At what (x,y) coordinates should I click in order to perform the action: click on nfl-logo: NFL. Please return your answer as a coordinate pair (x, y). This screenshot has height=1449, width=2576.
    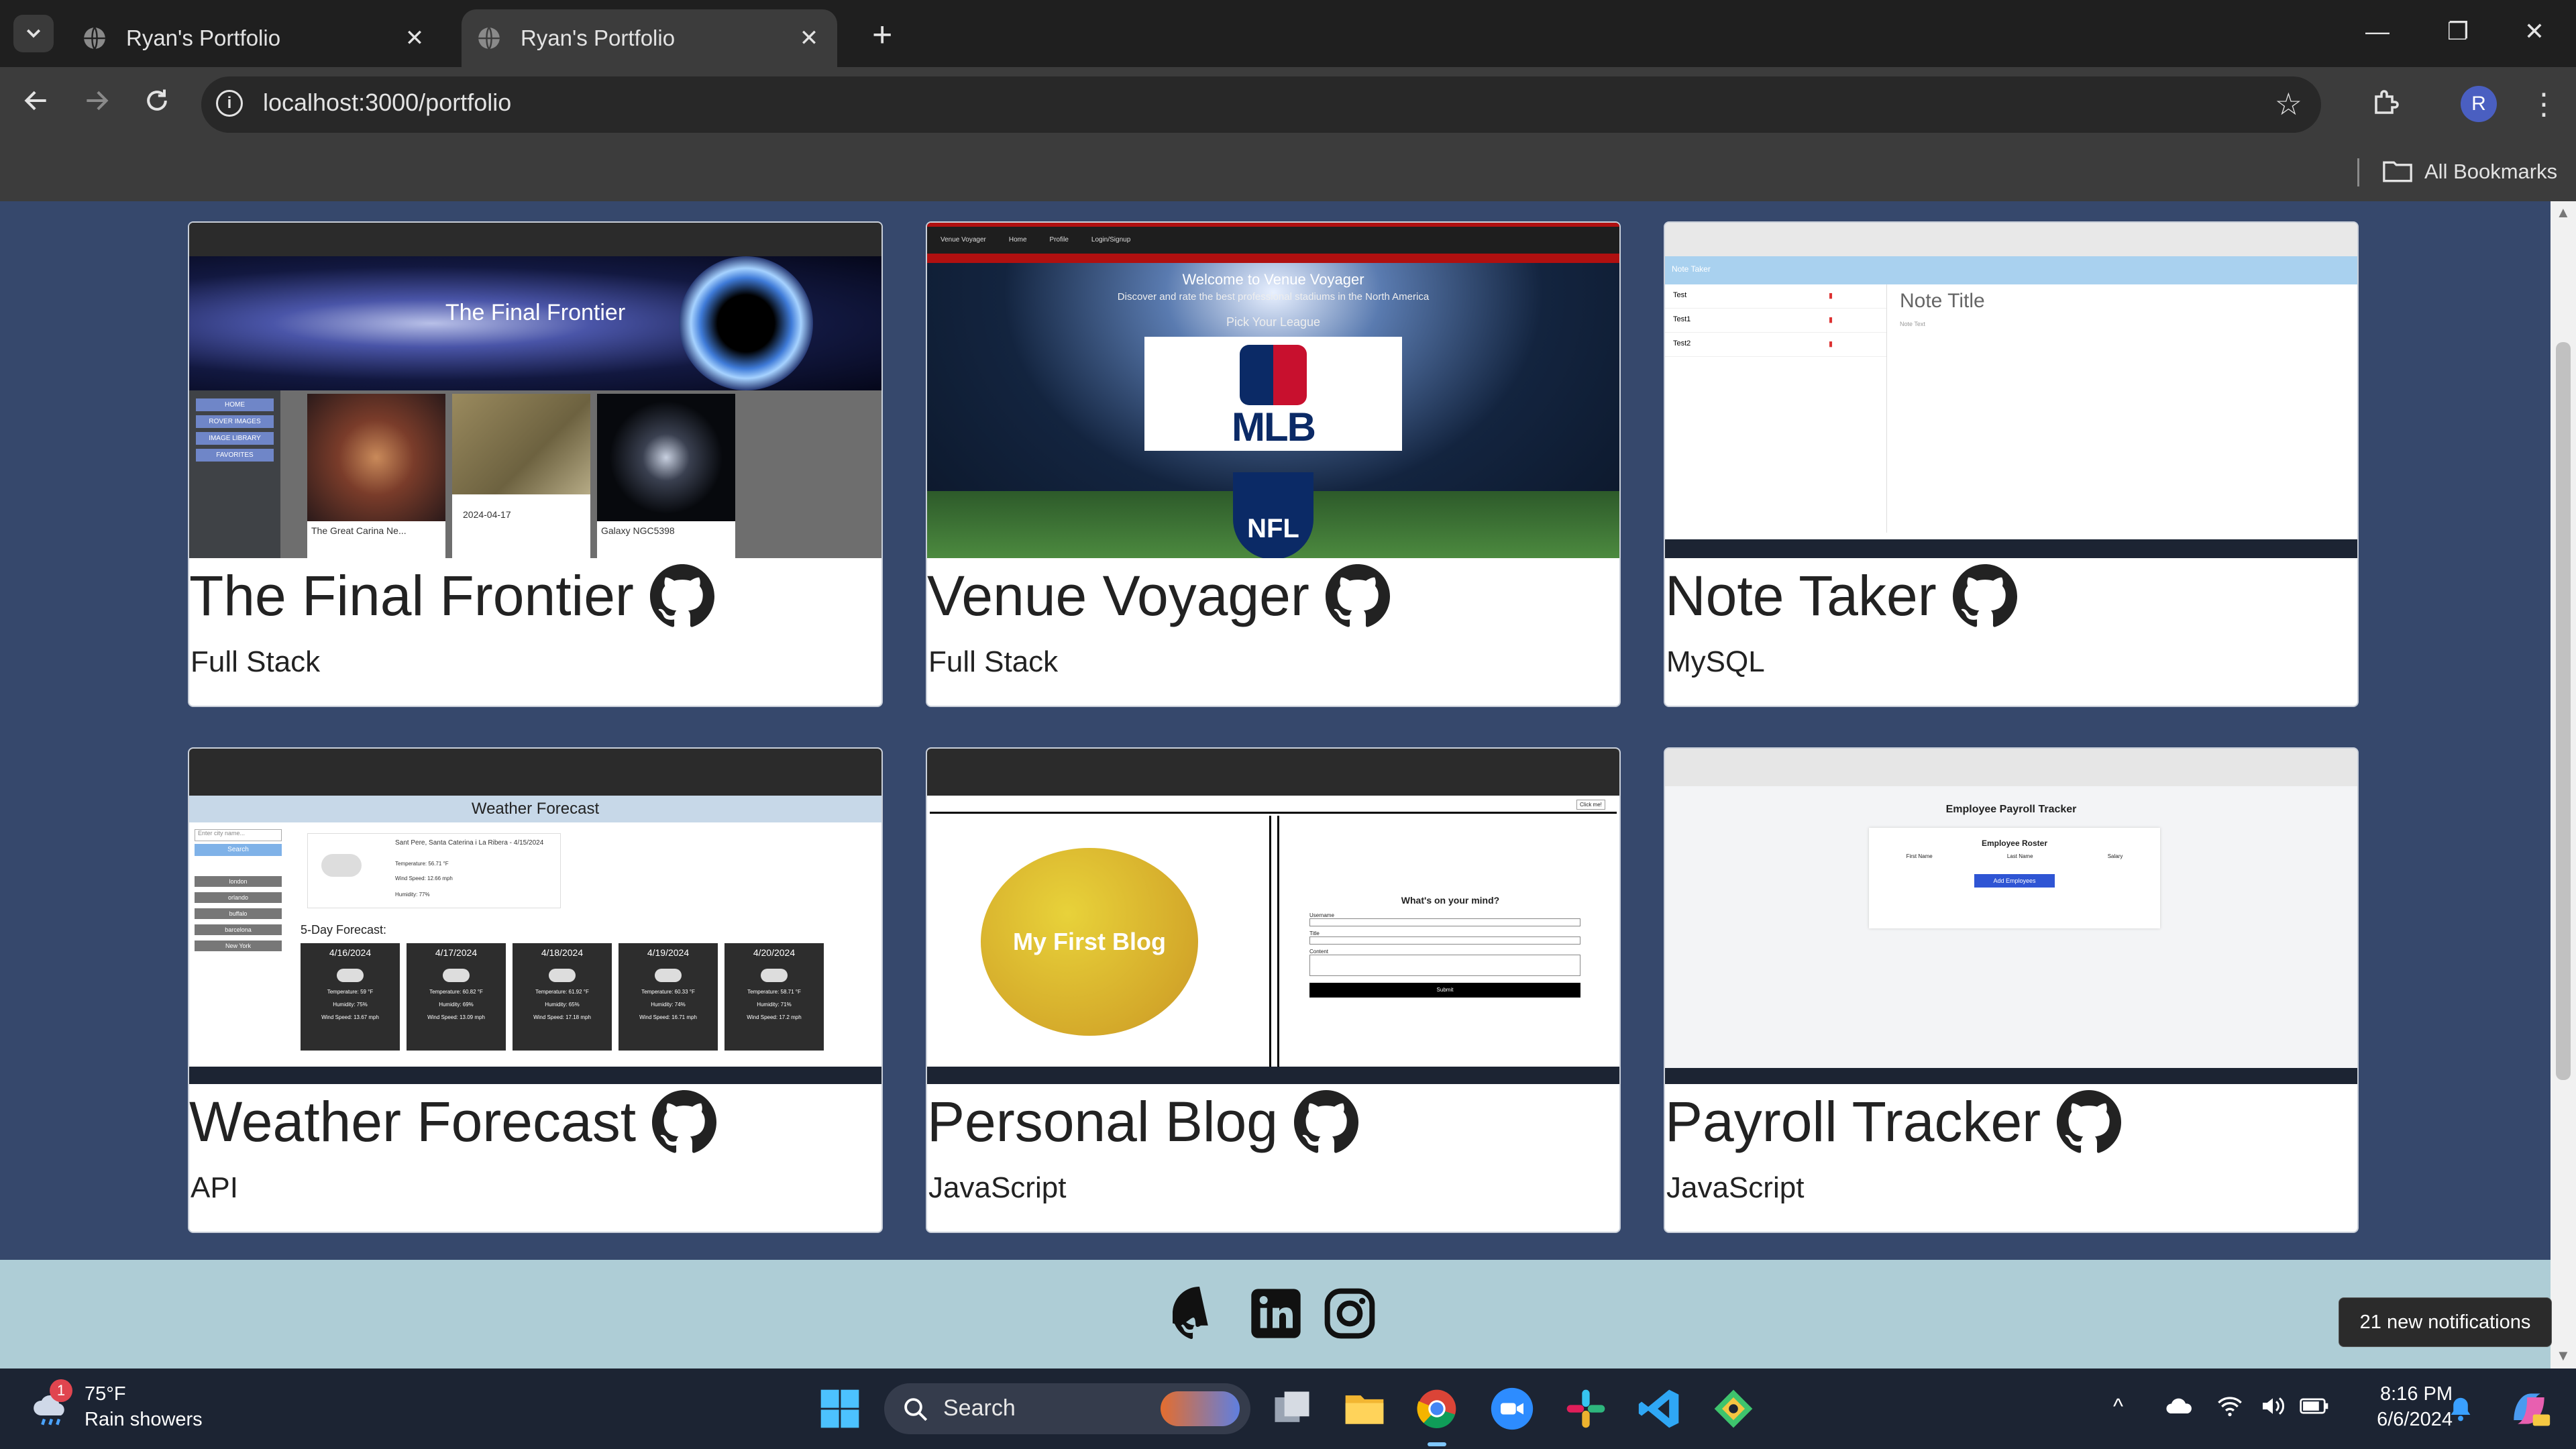
    Looking at the image, I should click on (1273, 515).